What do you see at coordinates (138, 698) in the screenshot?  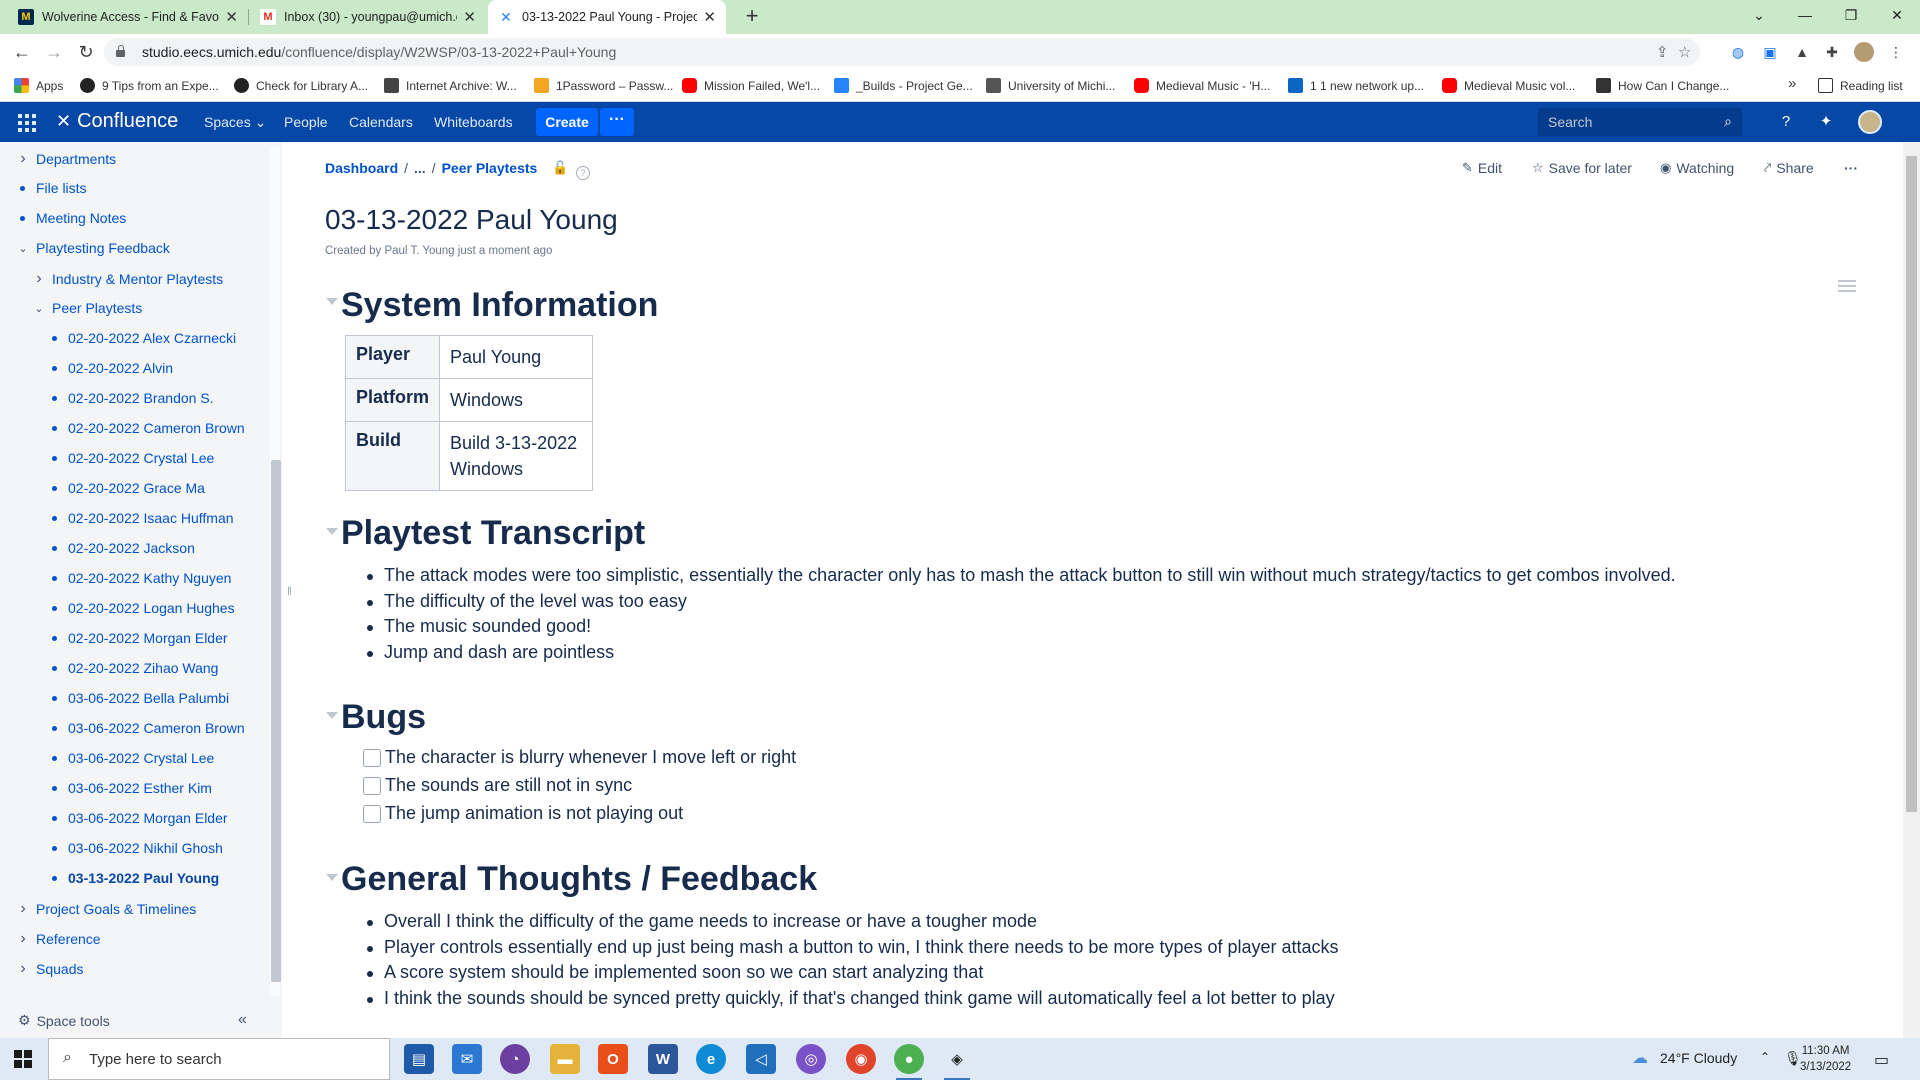 I see `sidebar-tree-item: 03-06-2022 Bella Palumbi` at bounding box center [138, 698].